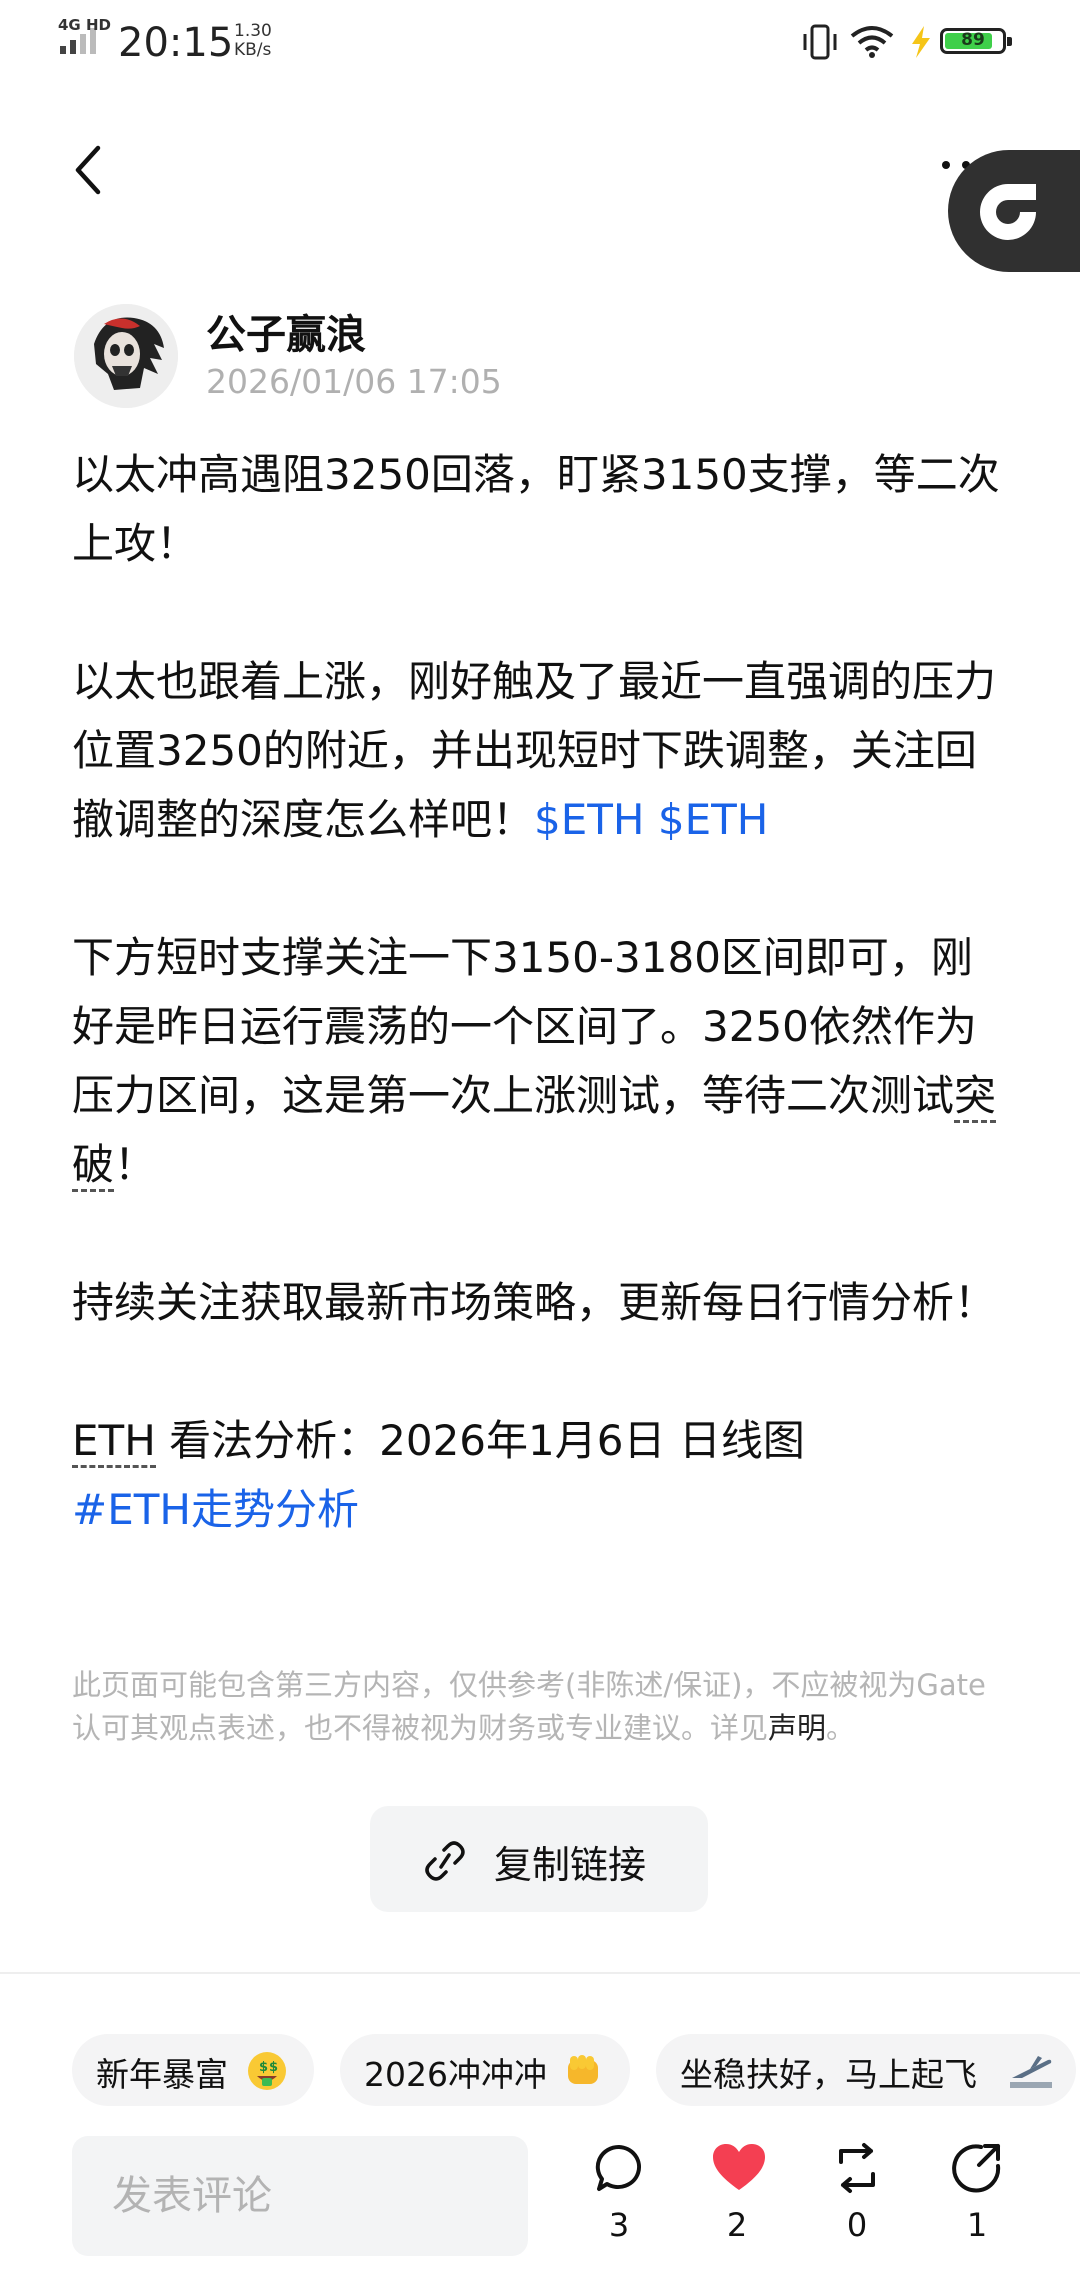 The height and width of the screenshot is (2280, 1080). What do you see at coordinates (973, 40) in the screenshot?
I see `battery-level: 89` at bounding box center [973, 40].